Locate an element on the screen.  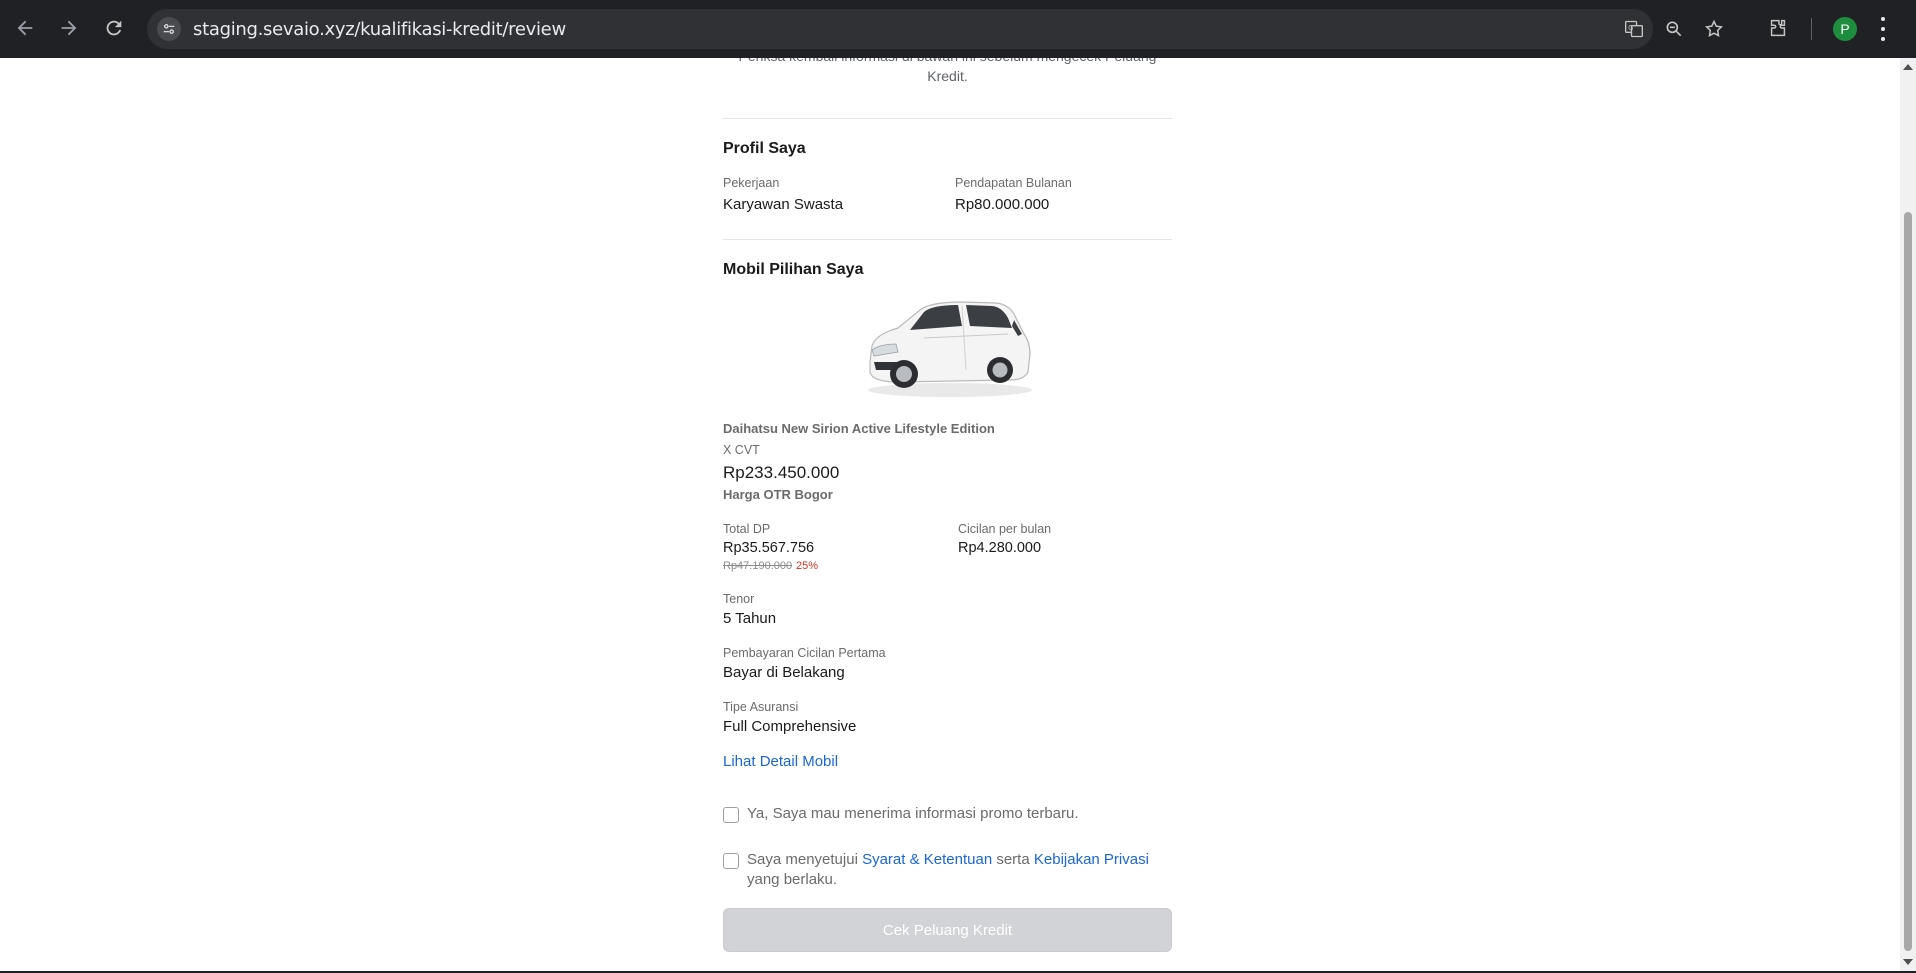
dp-percent-badge: 25% is located at coordinates (807, 566).